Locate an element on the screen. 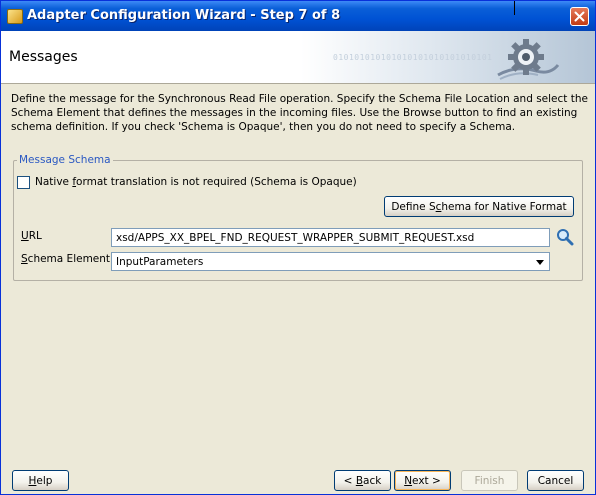 The width and height of the screenshot is (596, 495). finish-button: Finish is located at coordinates (489, 480).